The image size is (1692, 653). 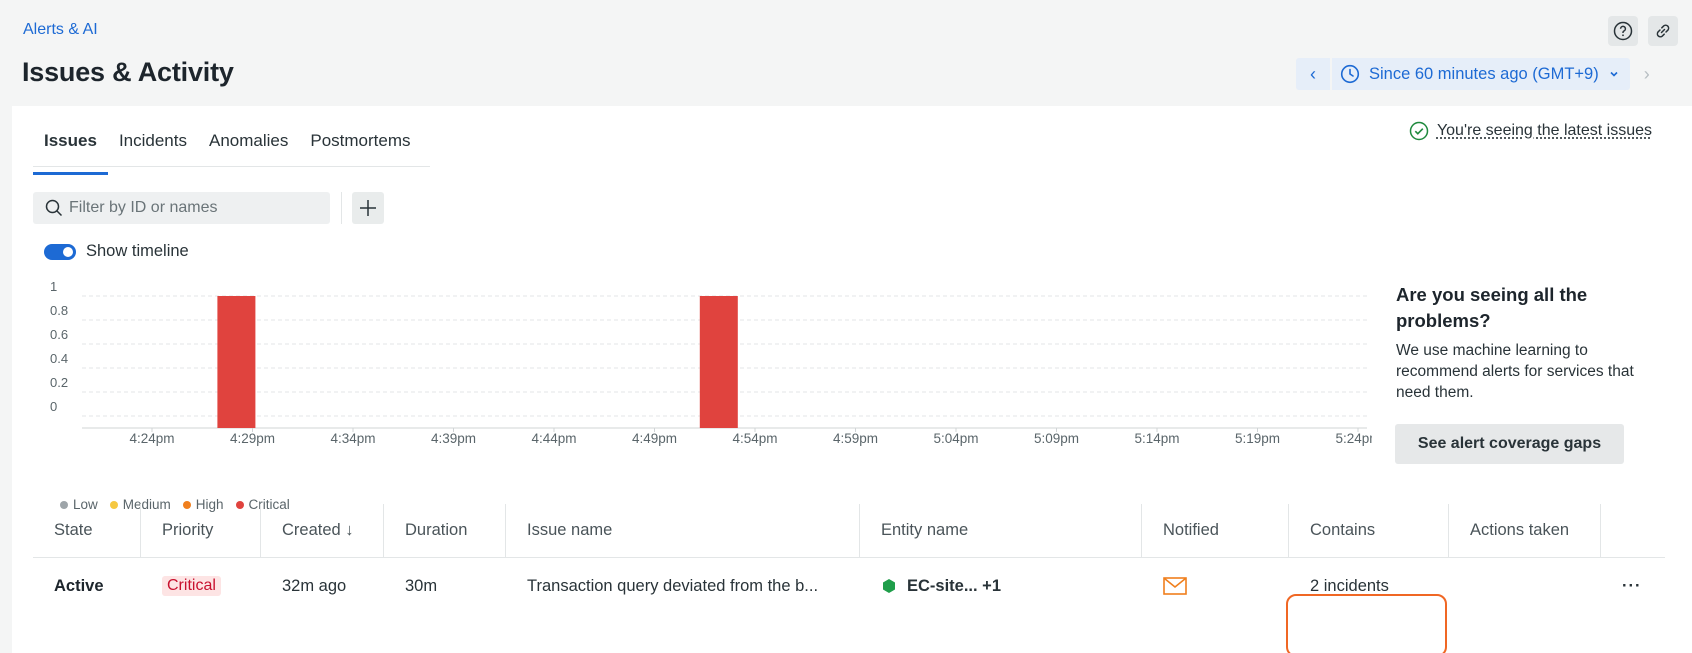 I want to click on created-value: 32m ago, so click(x=314, y=586).